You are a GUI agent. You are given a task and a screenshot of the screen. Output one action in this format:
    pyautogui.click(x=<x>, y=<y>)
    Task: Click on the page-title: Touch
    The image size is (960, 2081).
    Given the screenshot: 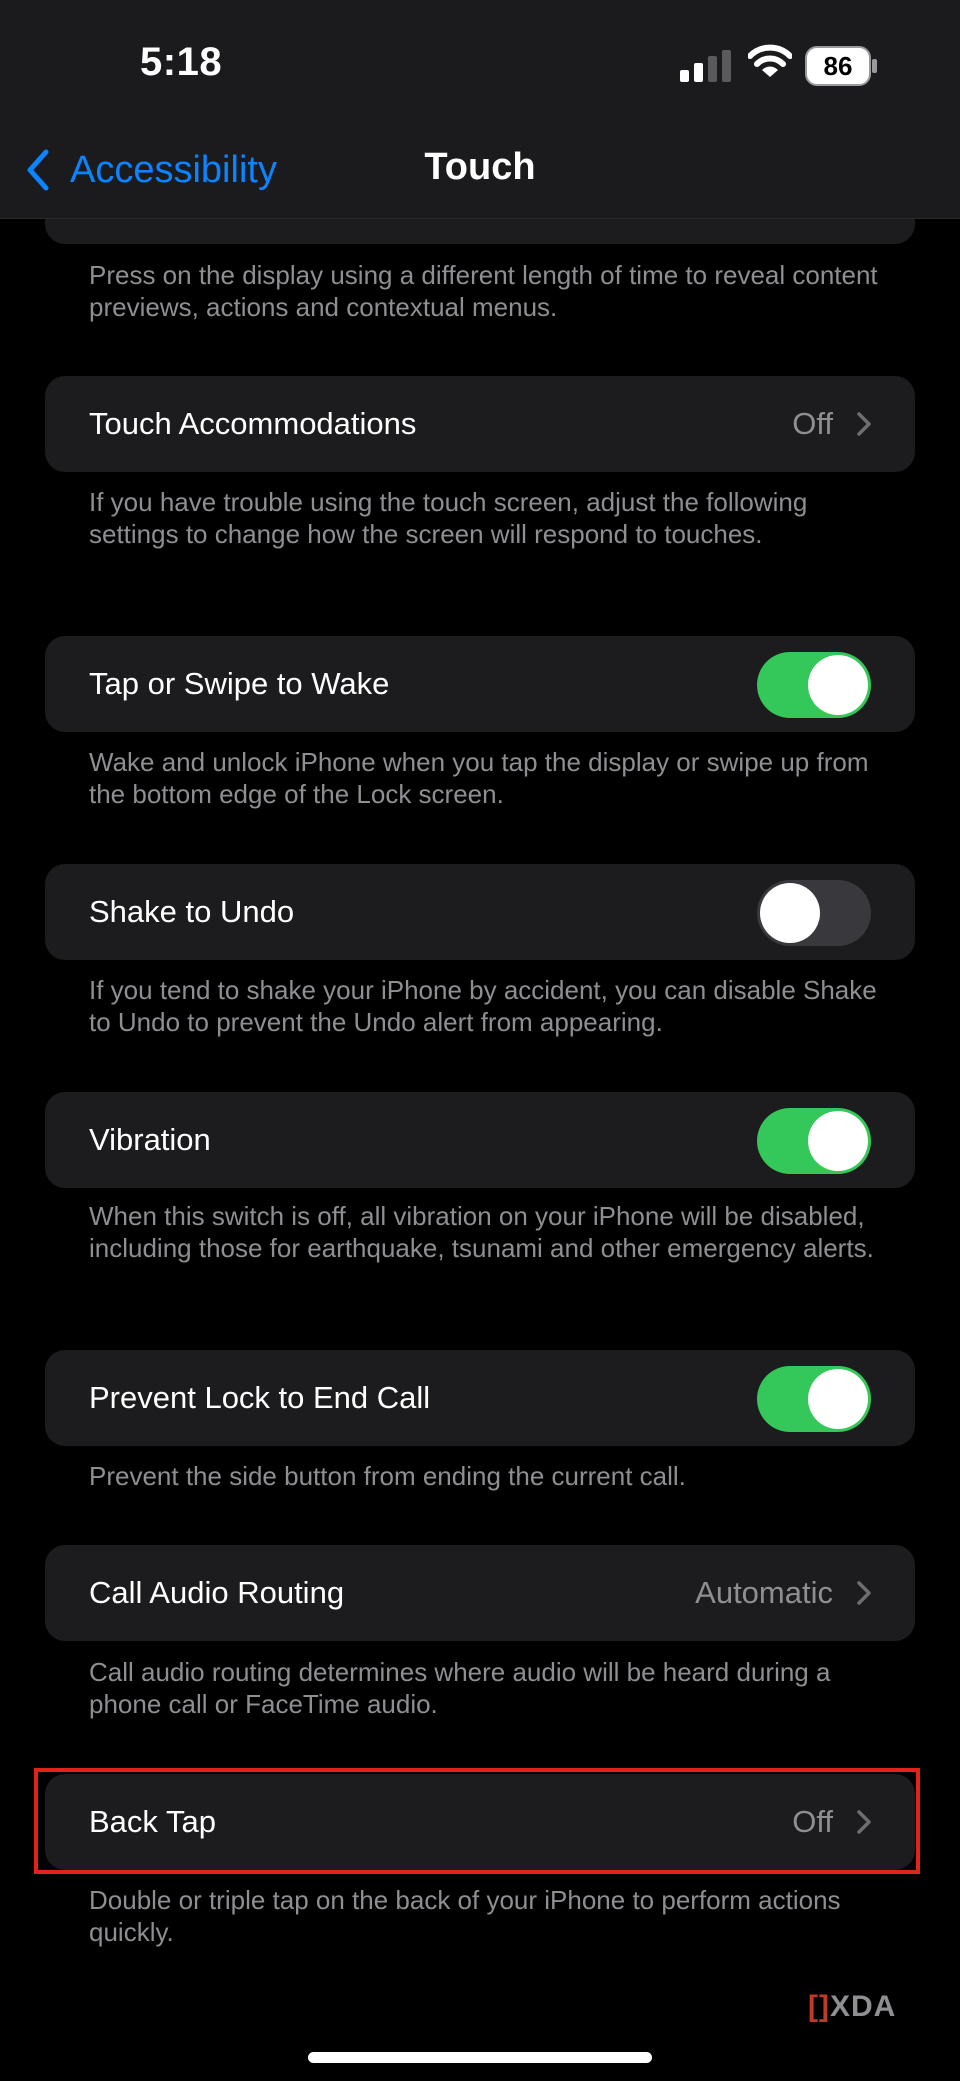 What is the action you would take?
    pyautogui.click(x=480, y=167)
    